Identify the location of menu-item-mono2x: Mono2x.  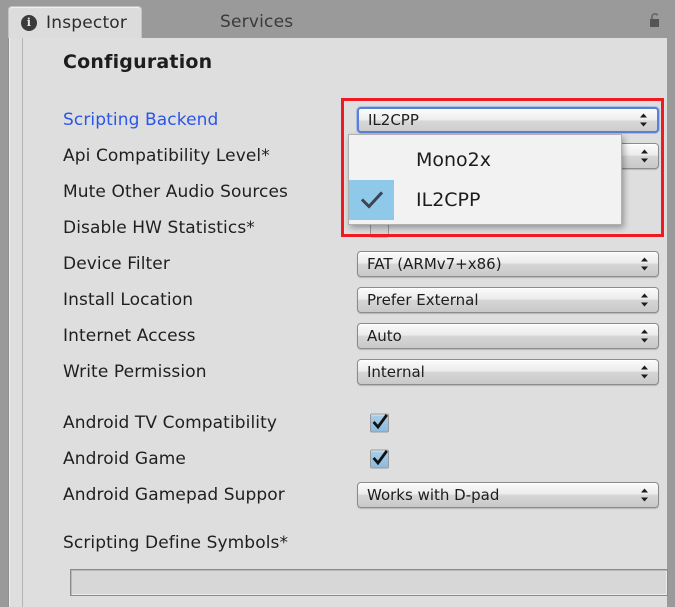
(485, 160).